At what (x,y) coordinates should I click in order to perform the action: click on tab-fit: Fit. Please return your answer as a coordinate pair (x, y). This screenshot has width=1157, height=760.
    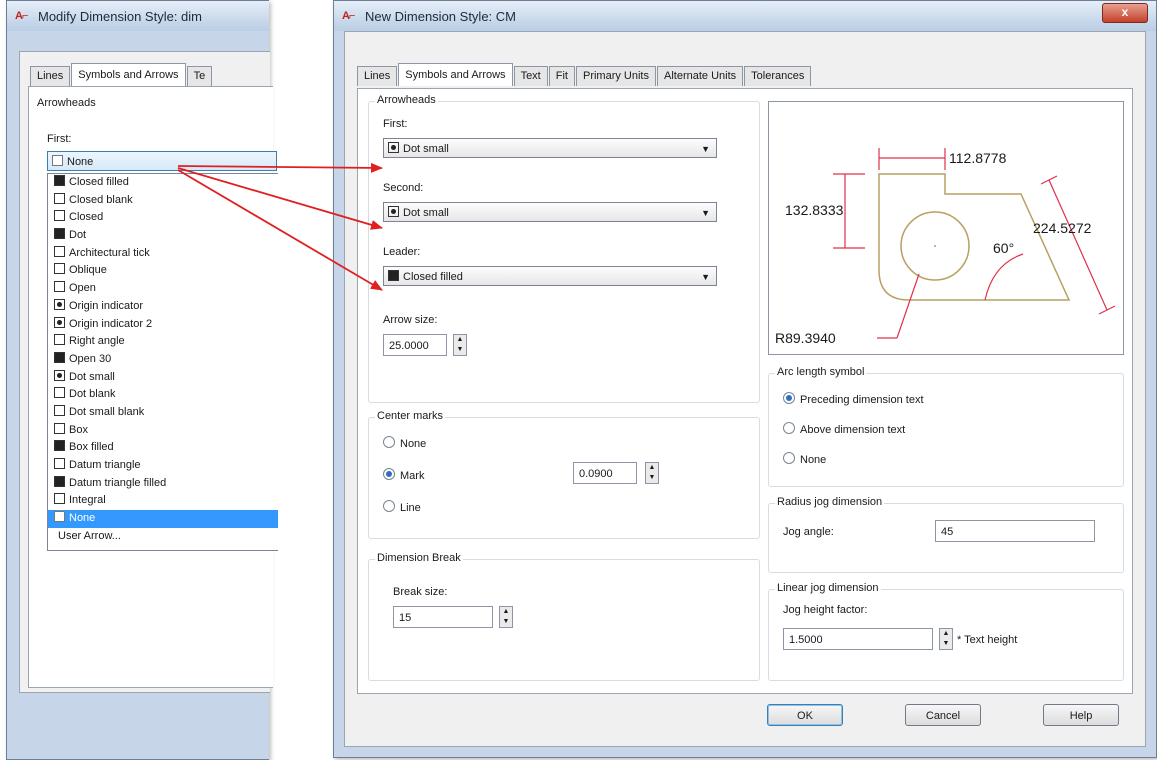
    Looking at the image, I should click on (561, 76).